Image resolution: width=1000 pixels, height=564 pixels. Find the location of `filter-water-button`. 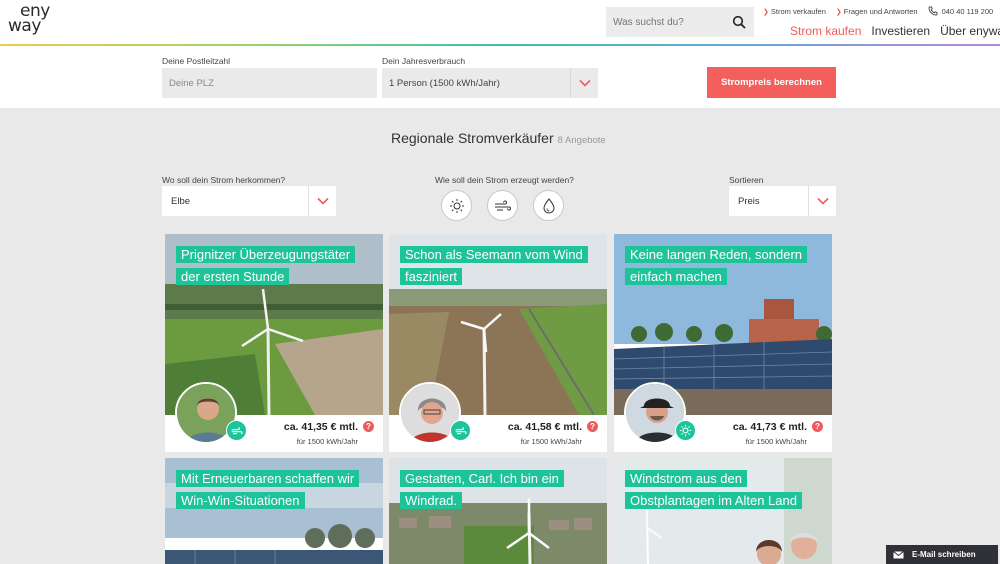

filter-water-button is located at coordinates (548, 205).